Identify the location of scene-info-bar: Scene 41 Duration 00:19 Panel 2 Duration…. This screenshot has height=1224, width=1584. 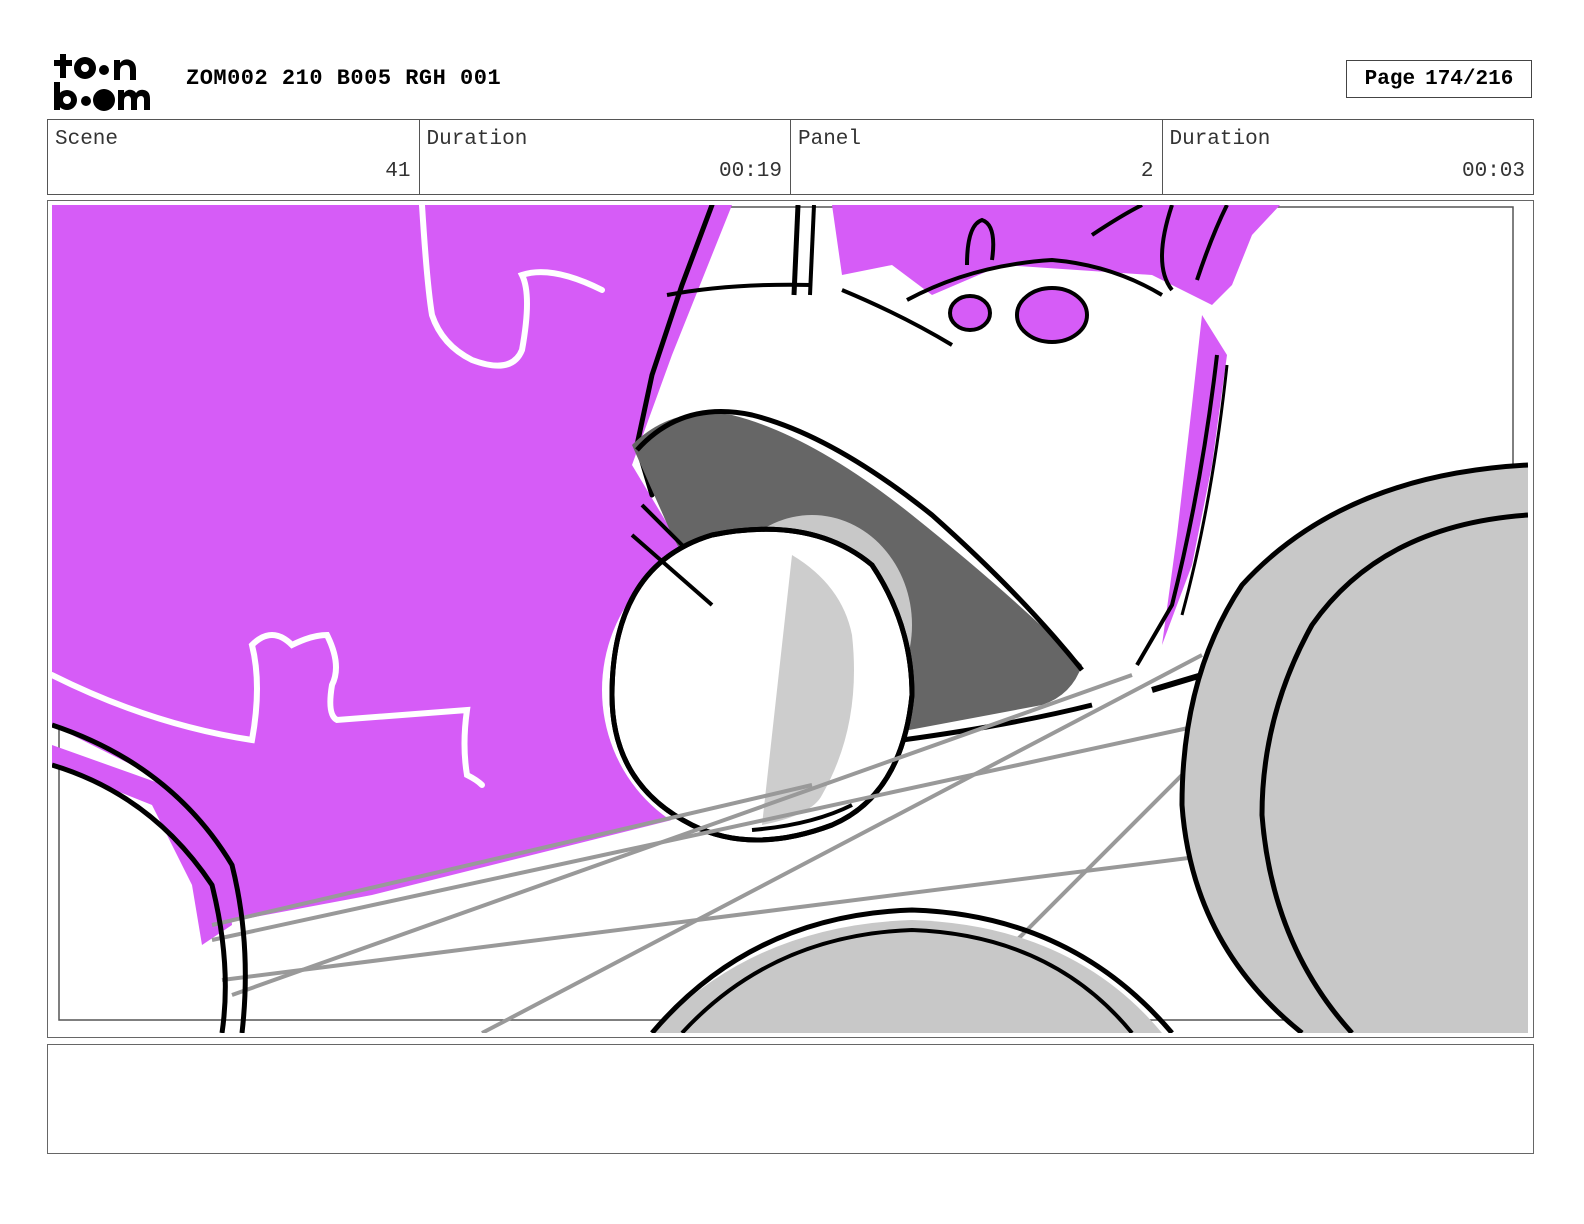
(790, 157).